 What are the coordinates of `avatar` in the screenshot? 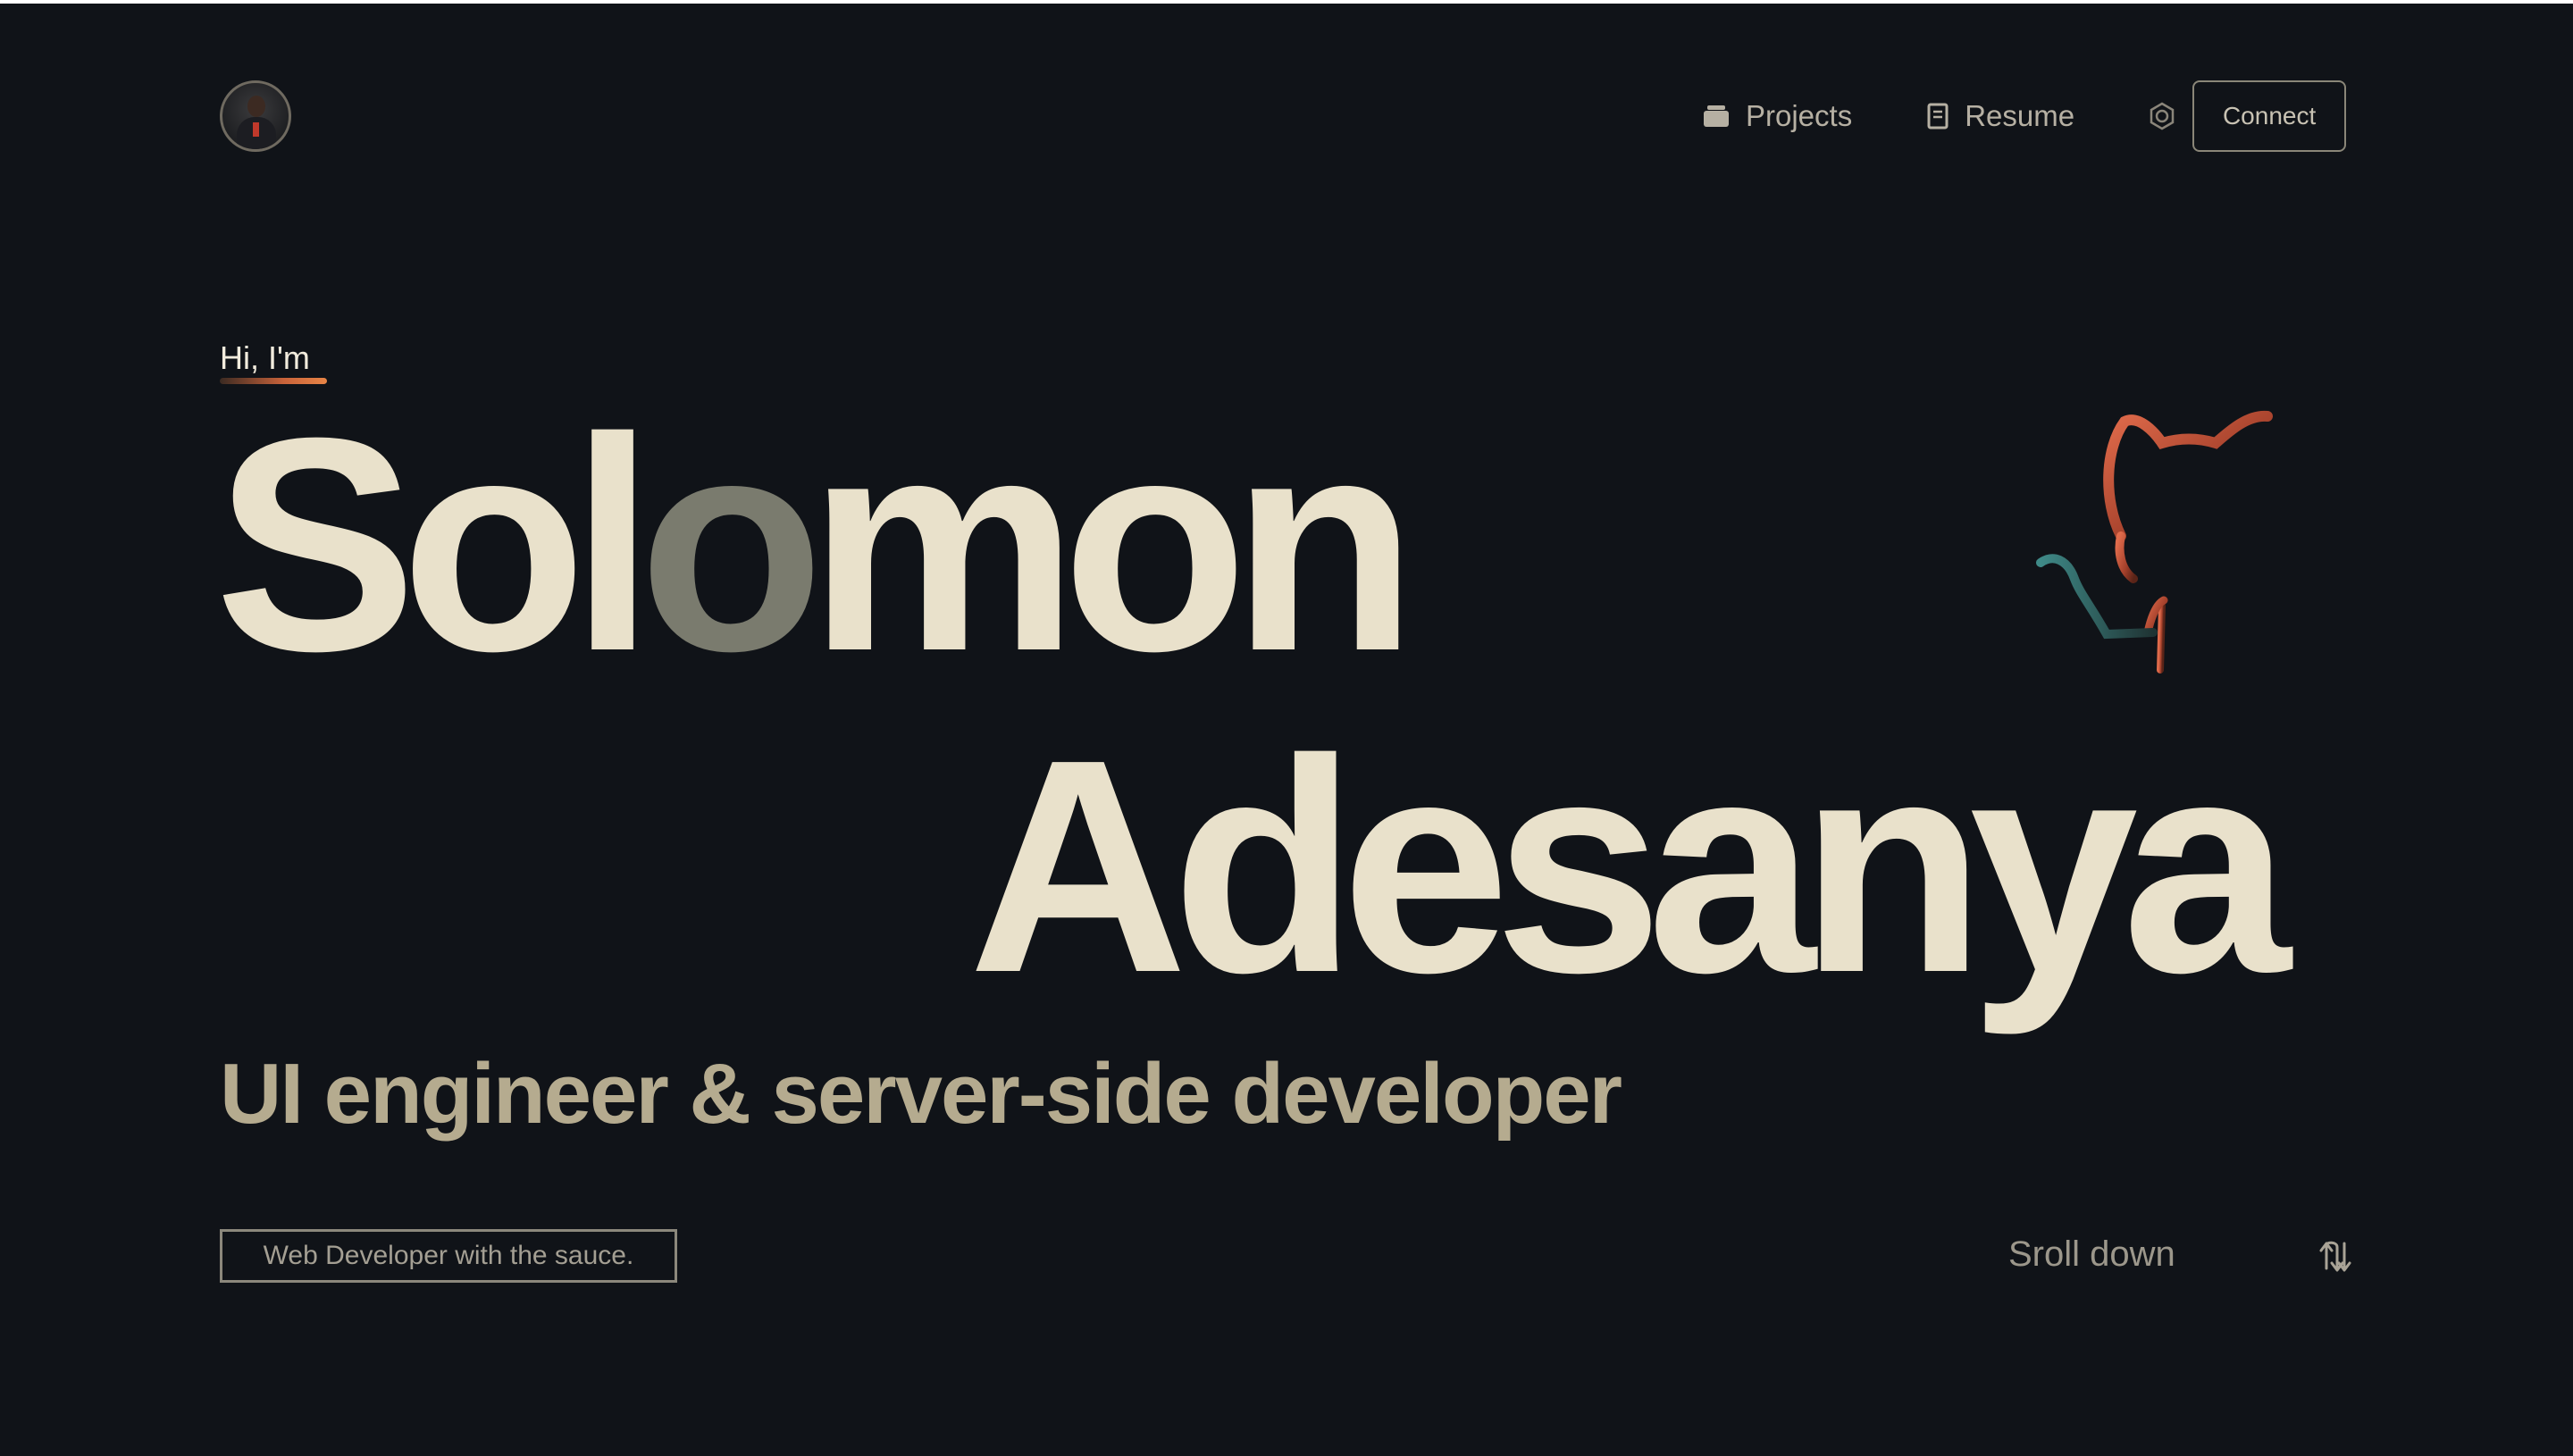 It's located at (255, 116).